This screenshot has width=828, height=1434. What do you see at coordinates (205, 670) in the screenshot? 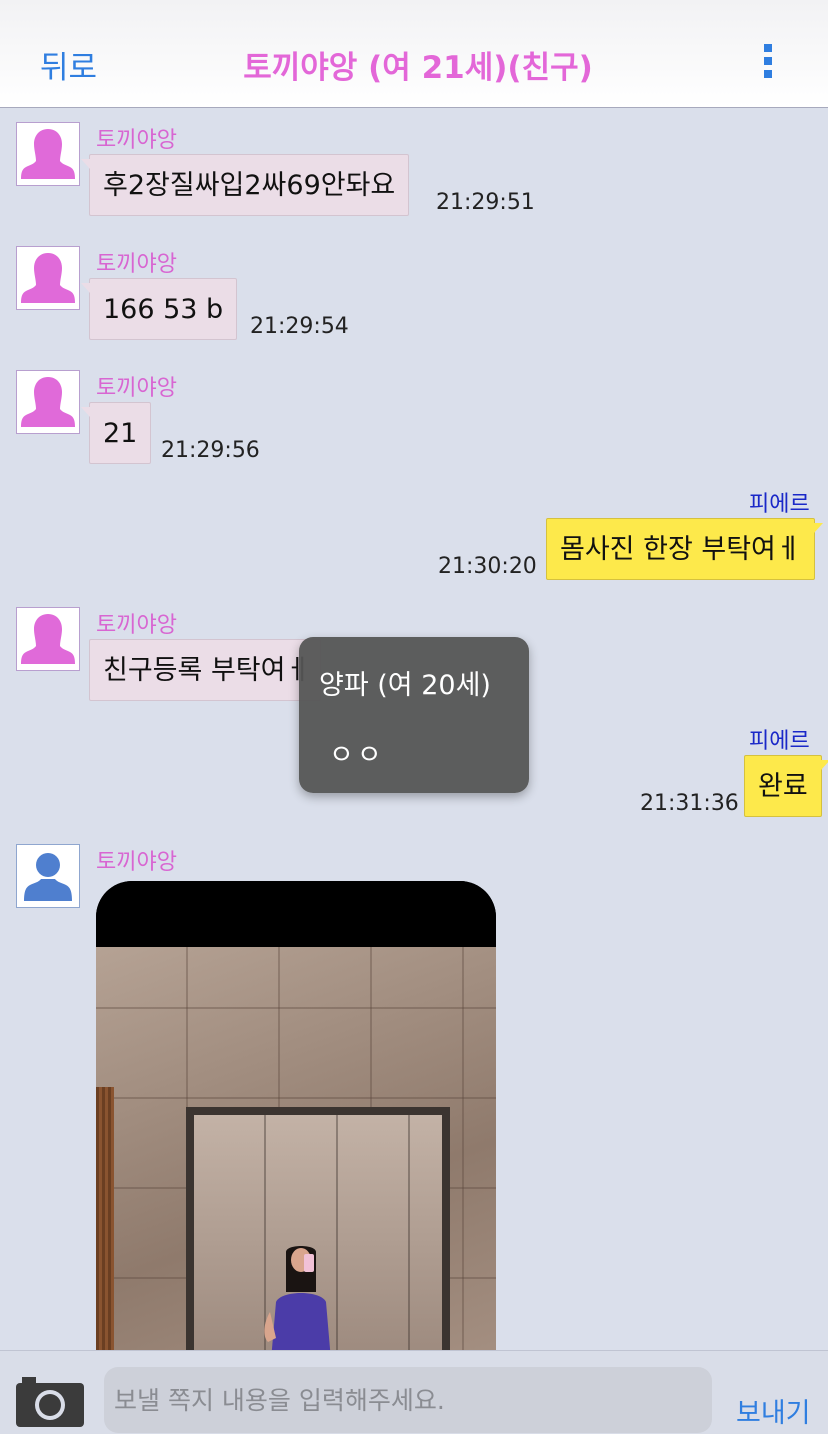
I see `message-bubble: 친구등록 부탁여ㅔ` at bounding box center [205, 670].